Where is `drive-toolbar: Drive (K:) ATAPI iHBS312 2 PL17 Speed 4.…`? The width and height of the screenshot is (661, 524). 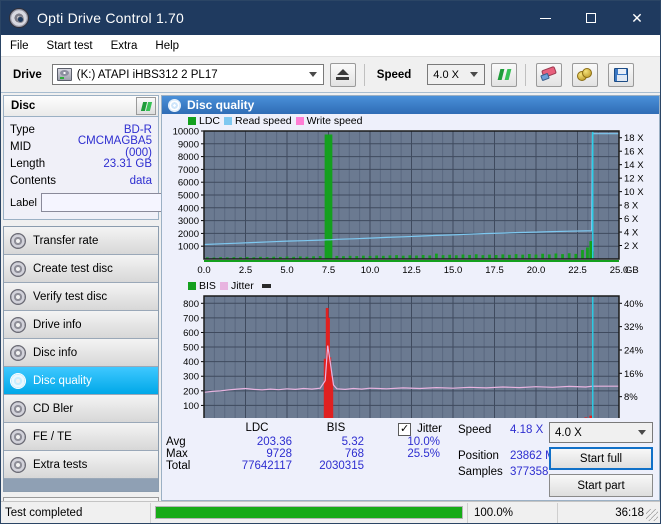
drive-toolbar: Drive (K:) ATAPI iHBS312 2 PL17 Speed 4.… is located at coordinates (330, 75).